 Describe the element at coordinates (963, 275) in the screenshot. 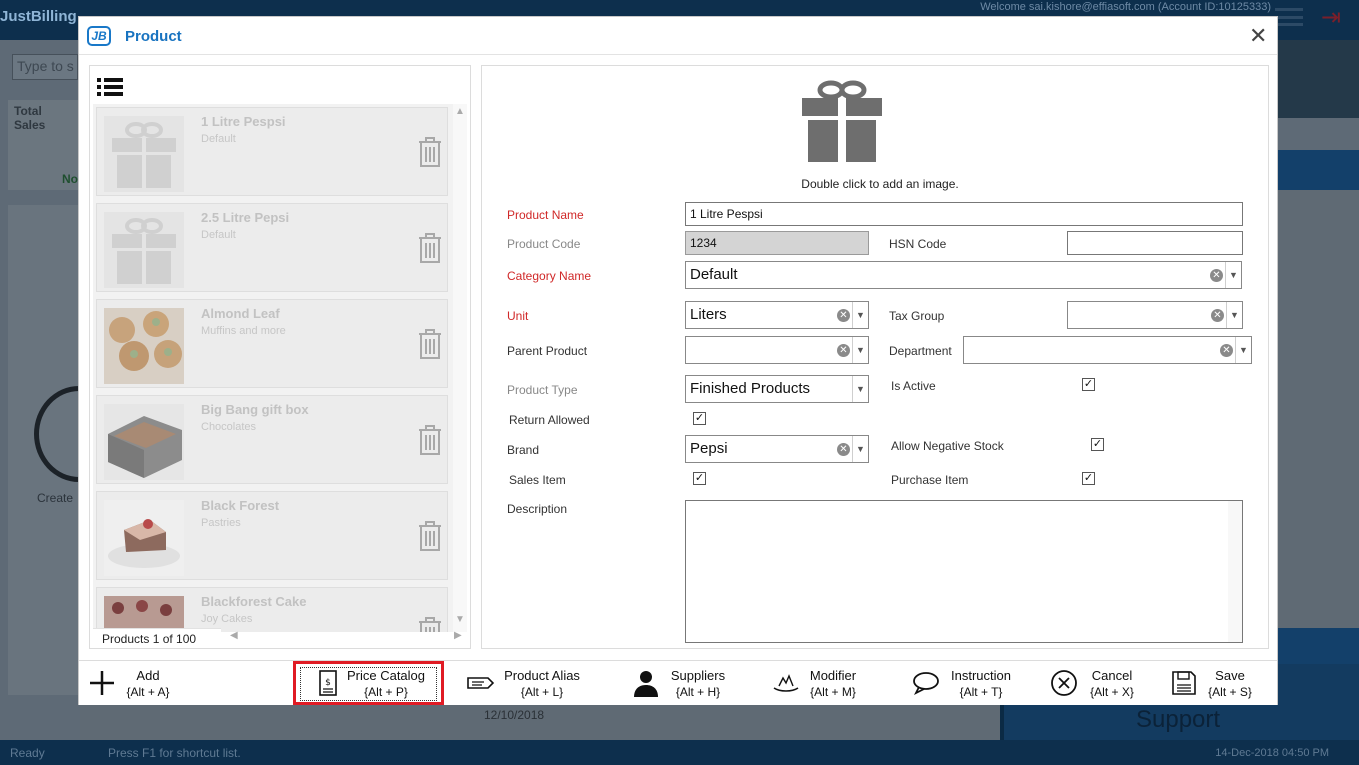

I see `category-combo: Default ✕ ▼` at that location.